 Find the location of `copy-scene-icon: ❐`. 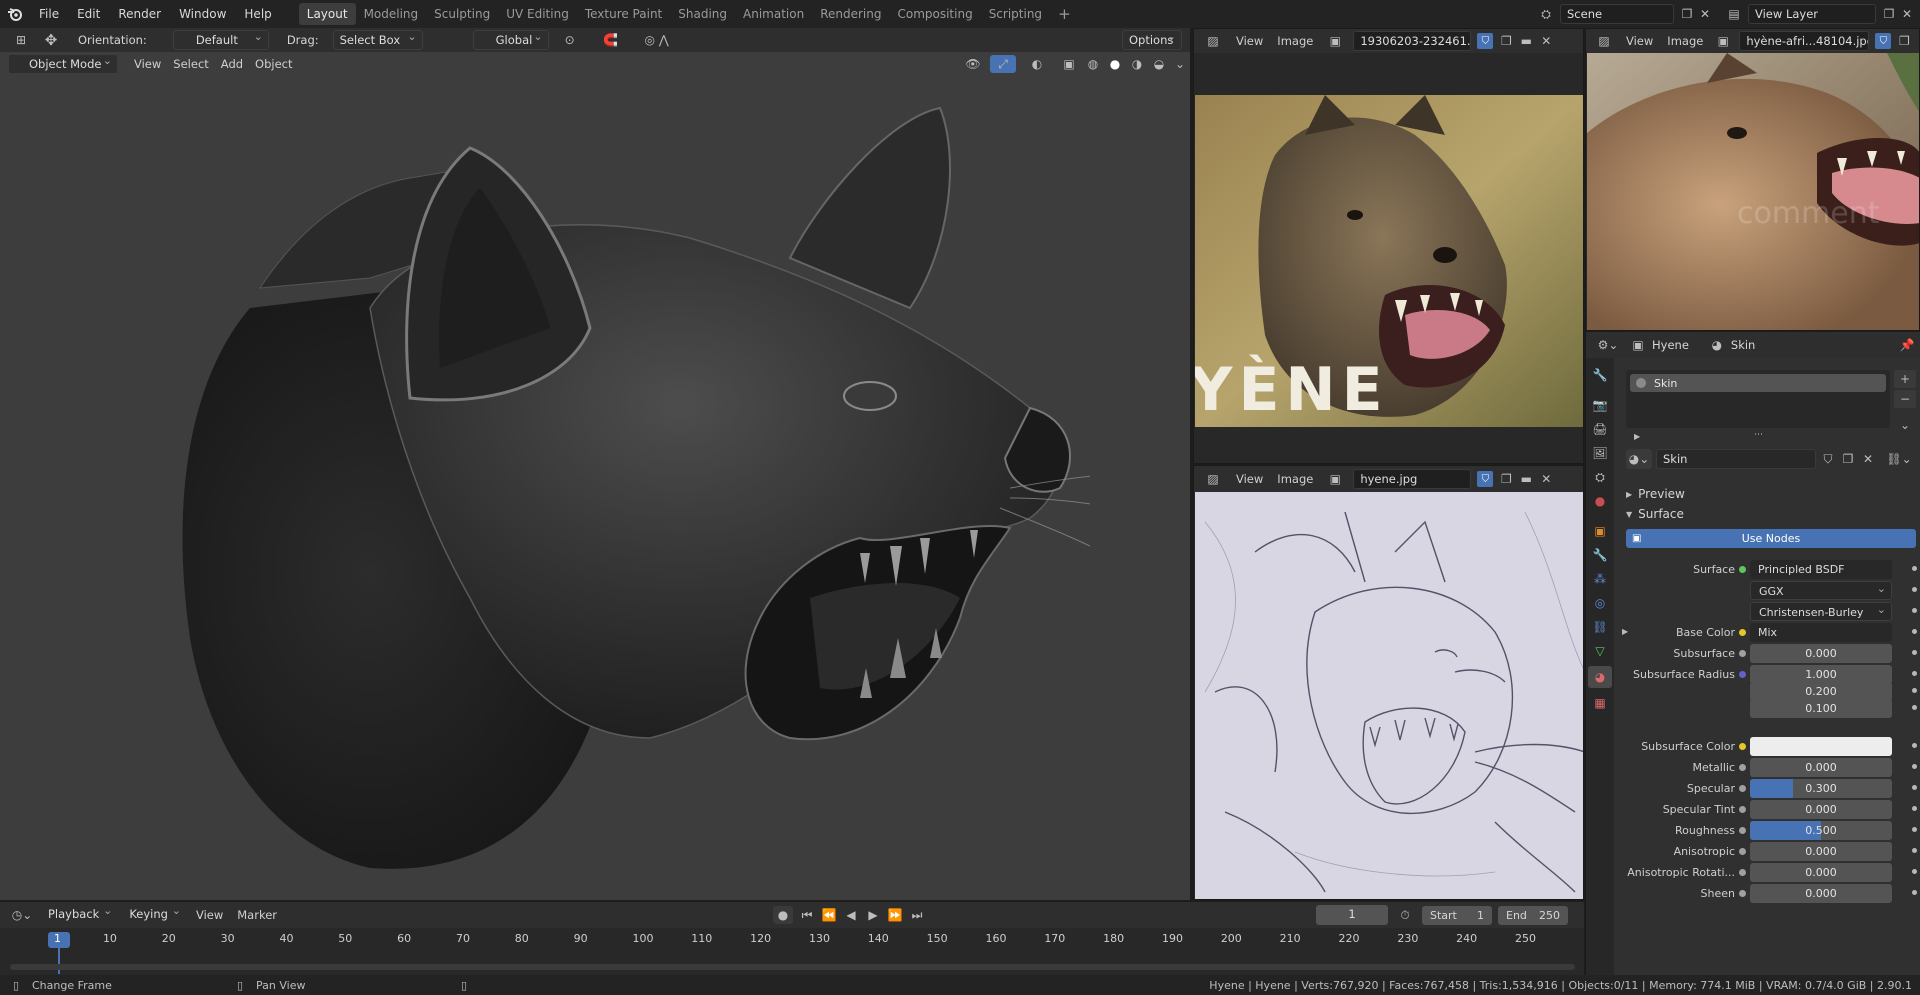

copy-scene-icon: ❐ is located at coordinates (1687, 14).